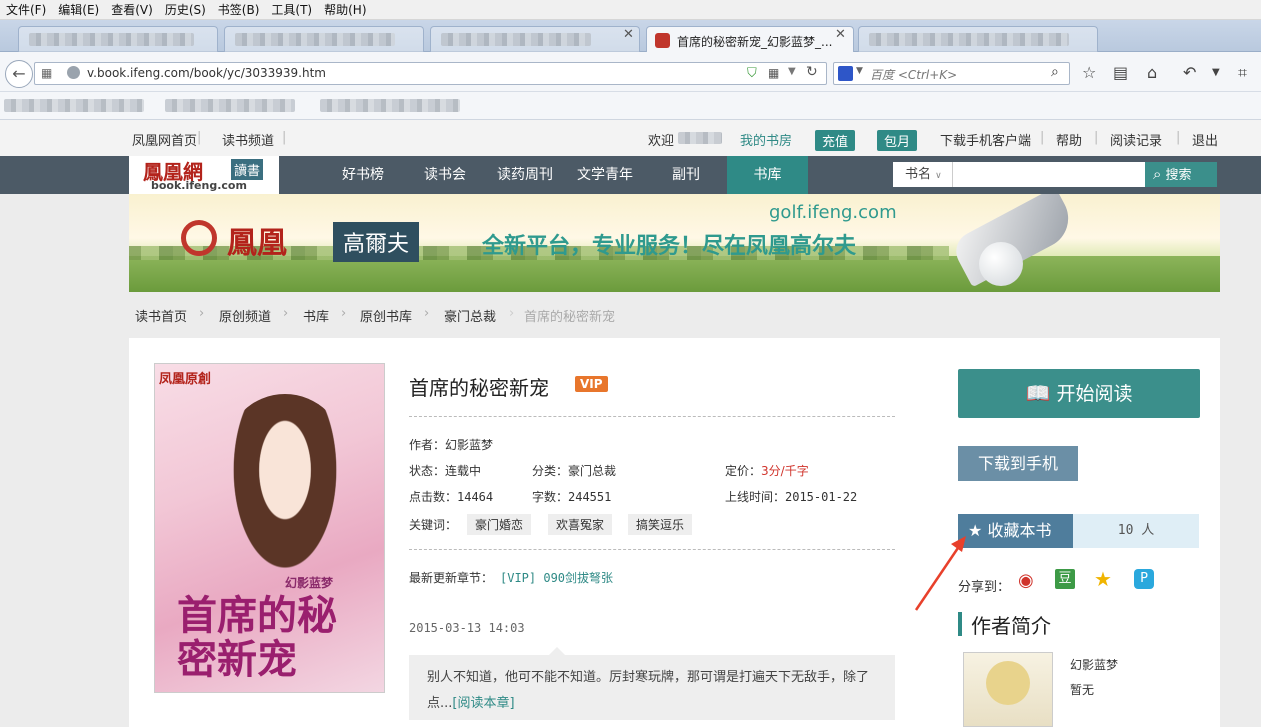  I want to click on menu-dropdown-icon: ▼, so click(1216, 73).